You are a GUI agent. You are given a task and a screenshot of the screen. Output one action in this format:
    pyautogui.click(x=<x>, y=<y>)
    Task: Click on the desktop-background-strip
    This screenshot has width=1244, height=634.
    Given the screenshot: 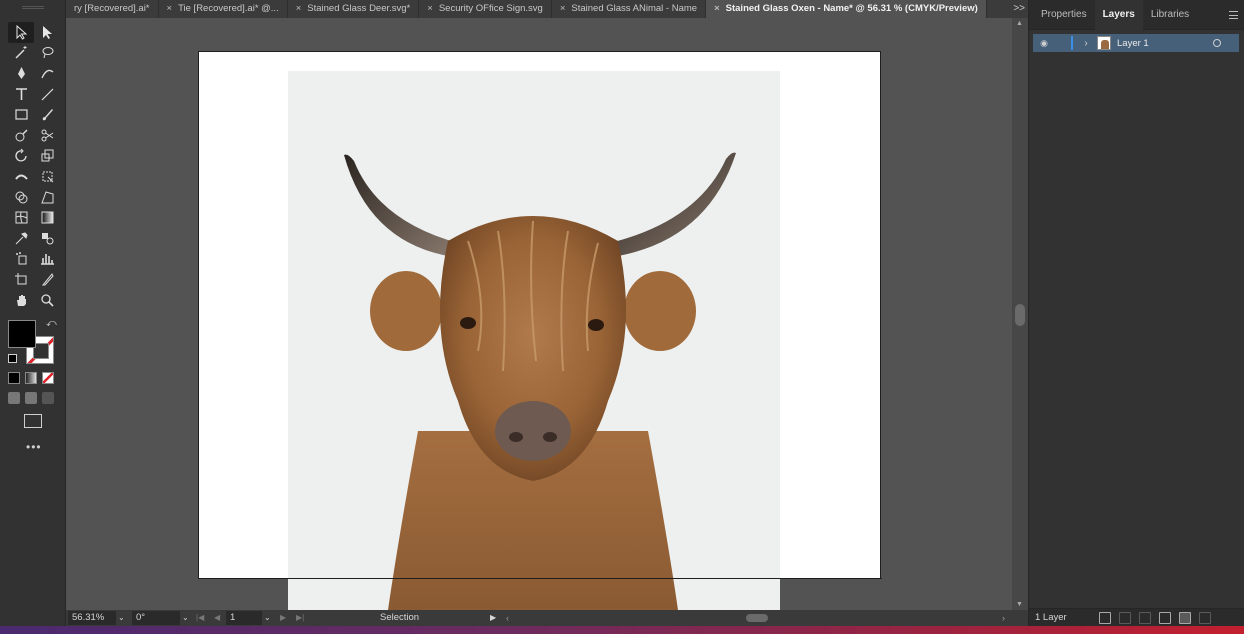 What is the action you would take?
    pyautogui.click(x=622, y=630)
    